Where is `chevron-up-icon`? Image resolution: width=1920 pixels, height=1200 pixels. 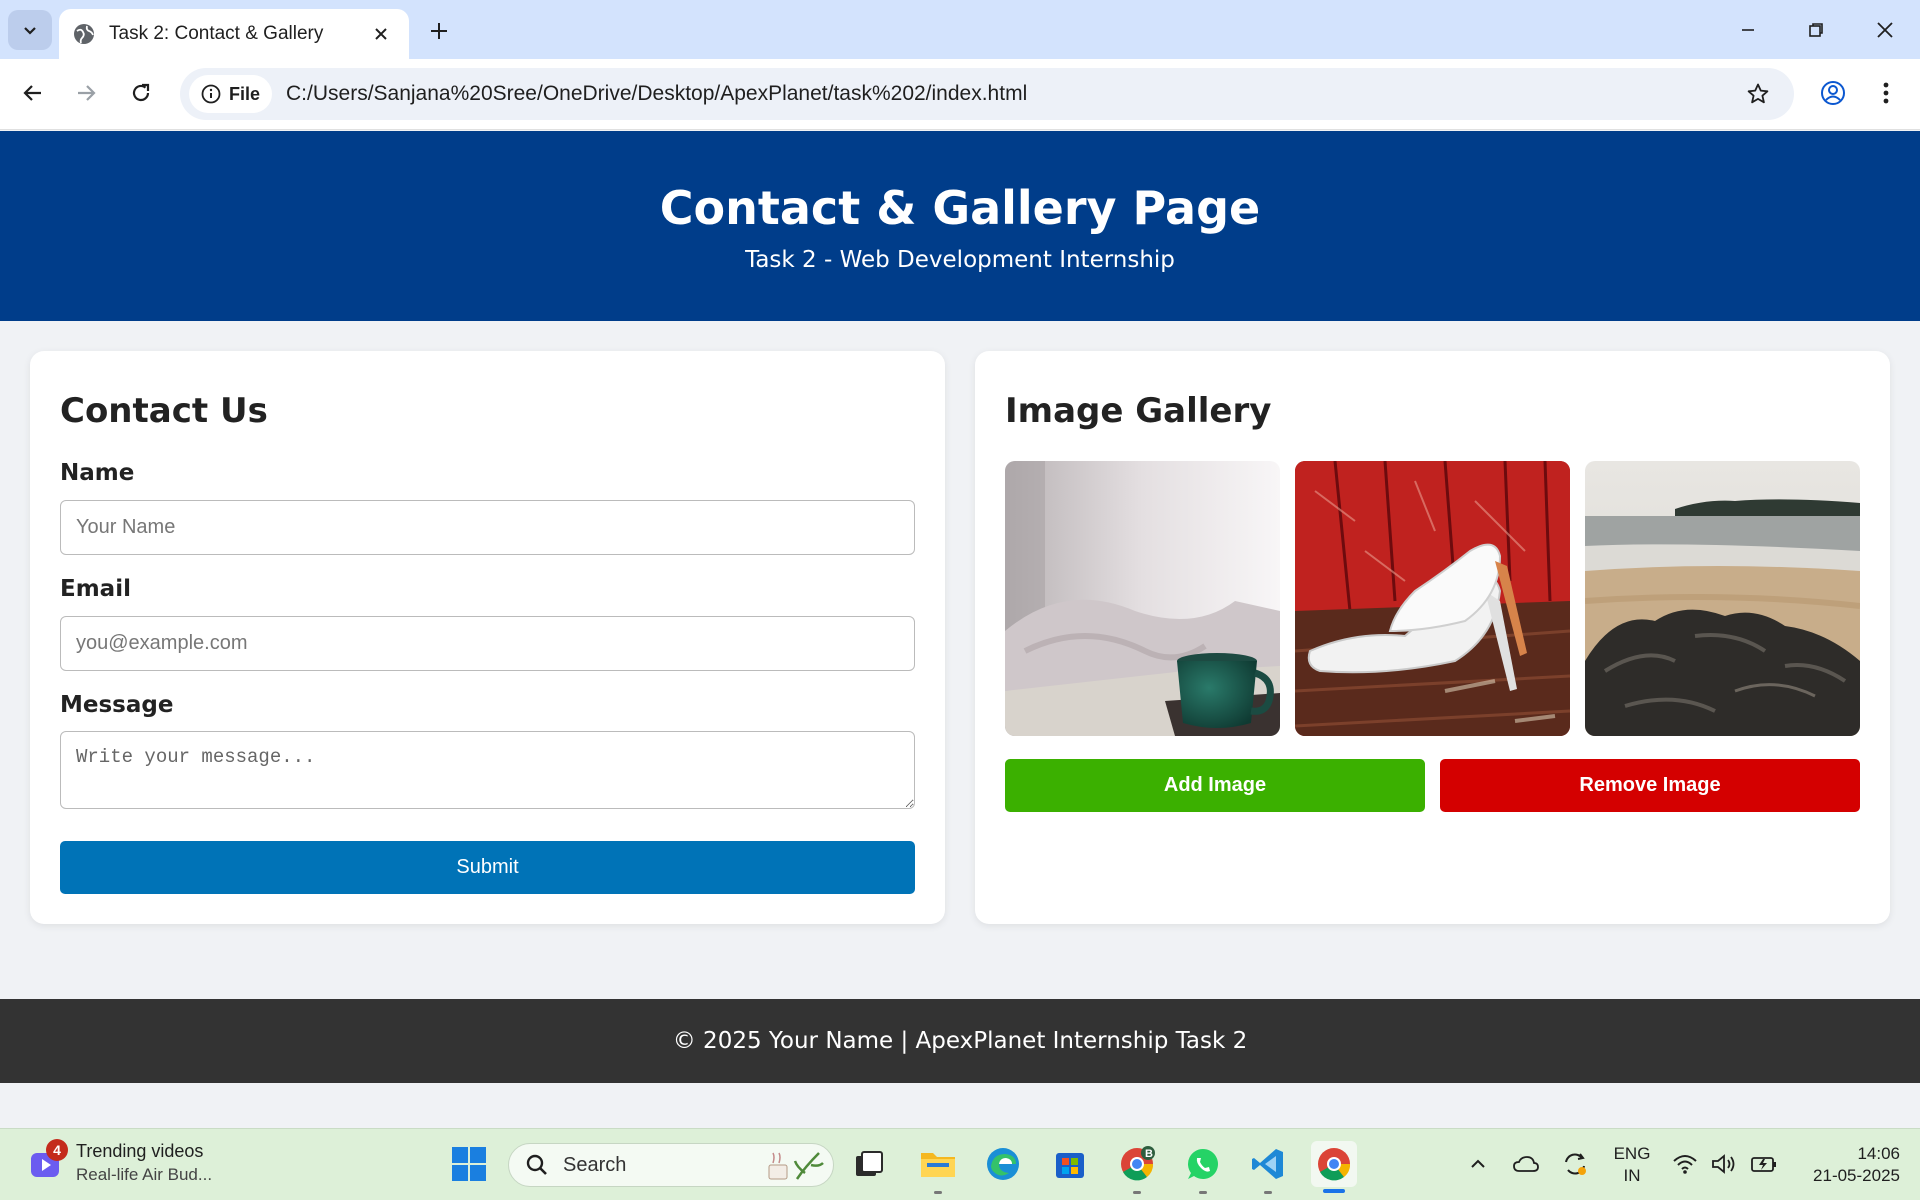 chevron-up-icon is located at coordinates (1478, 1163).